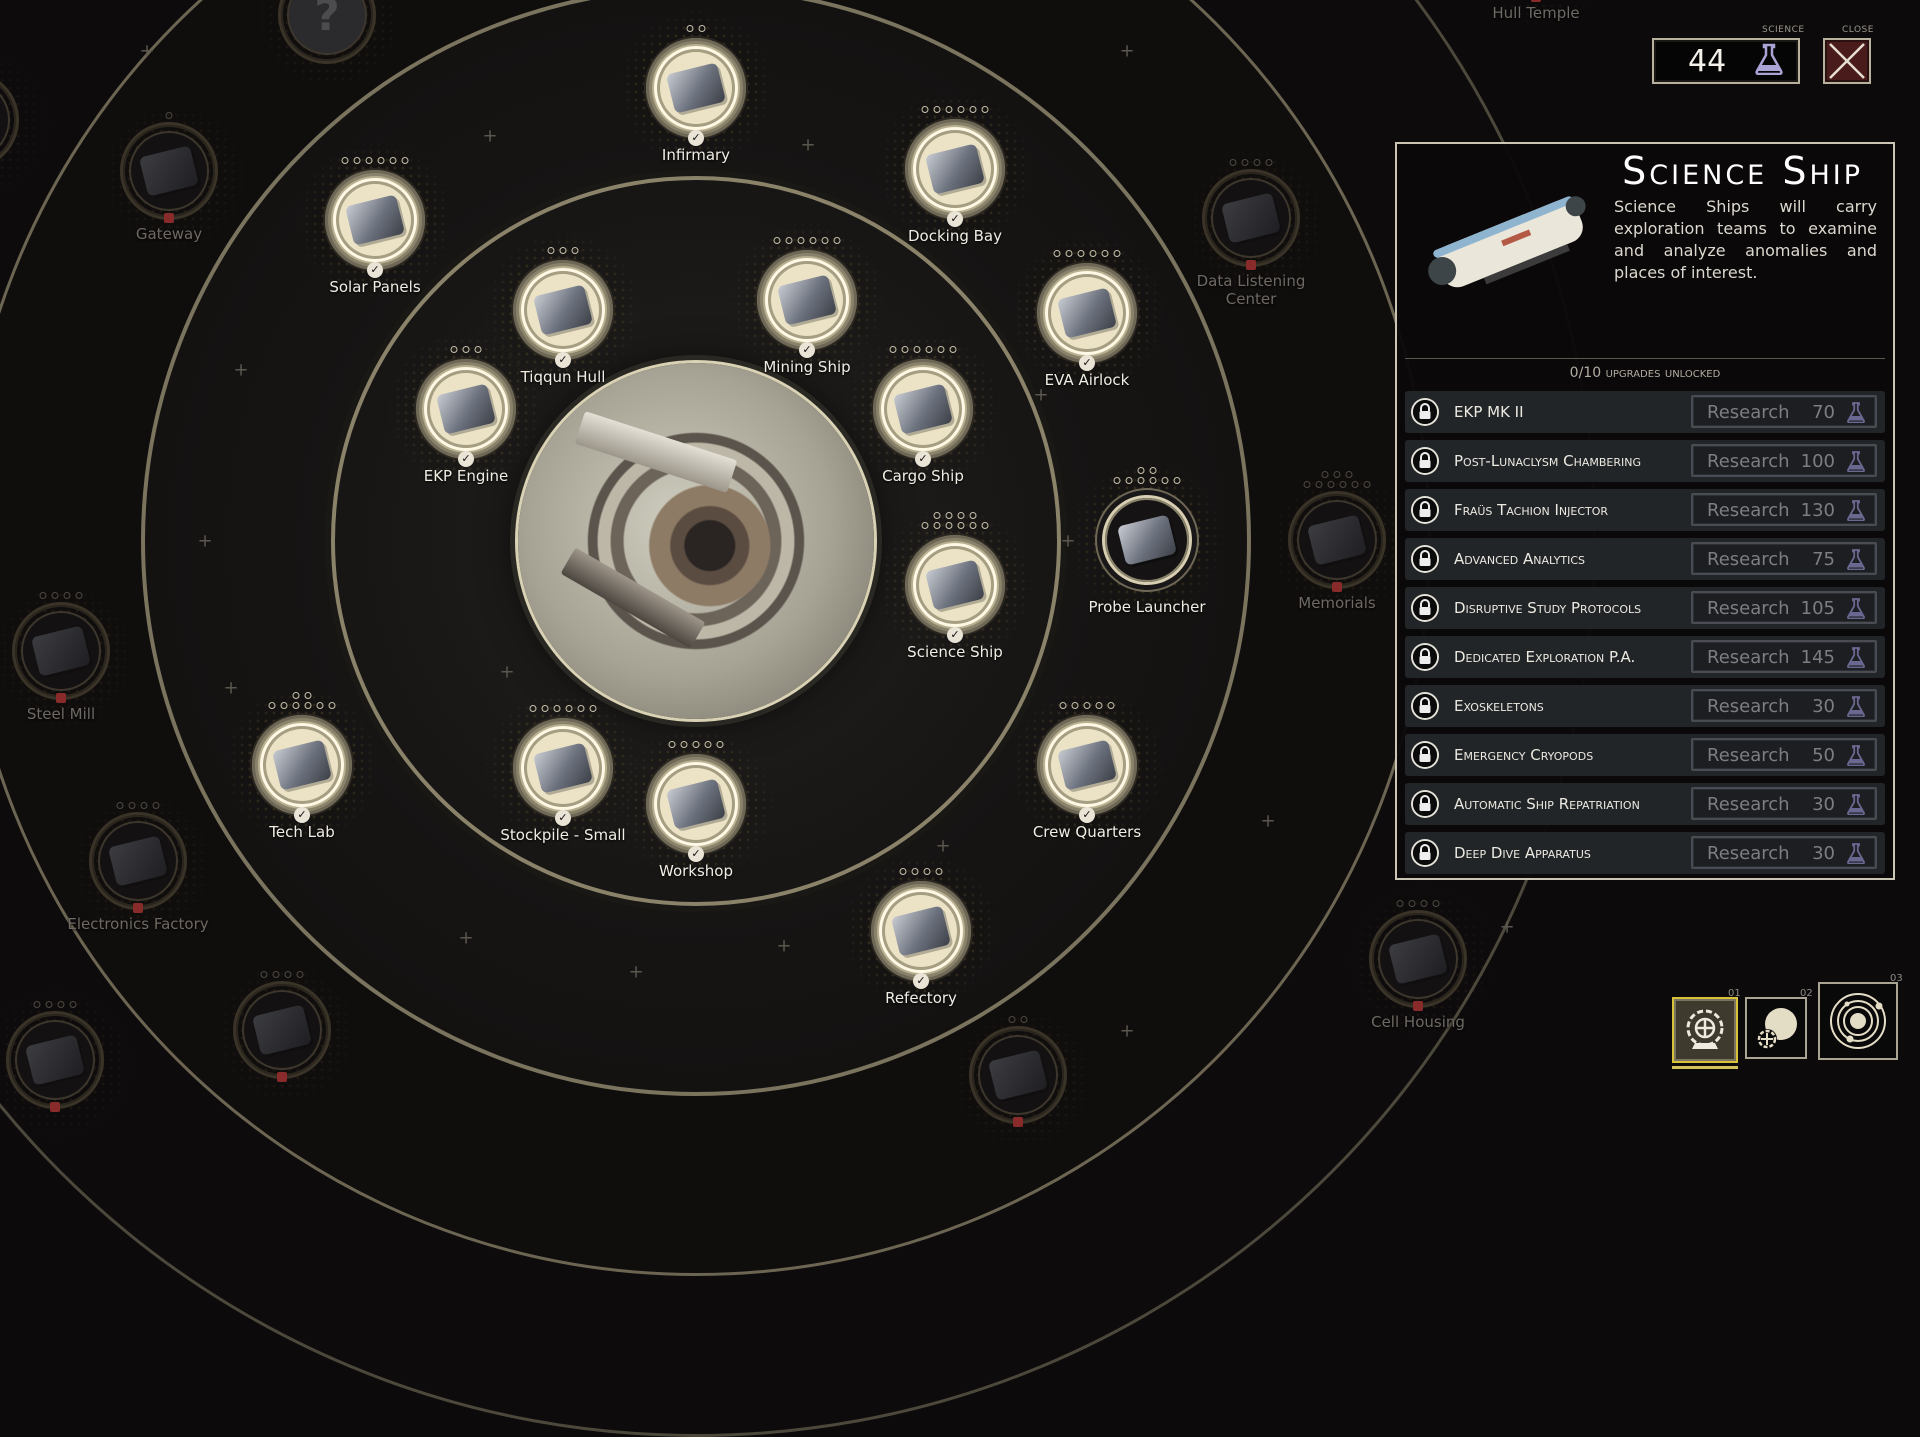 Image resolution: width=1920 pixels, height=1437 pixels. I want to click on research-button: Research70, so click(1784, 411).